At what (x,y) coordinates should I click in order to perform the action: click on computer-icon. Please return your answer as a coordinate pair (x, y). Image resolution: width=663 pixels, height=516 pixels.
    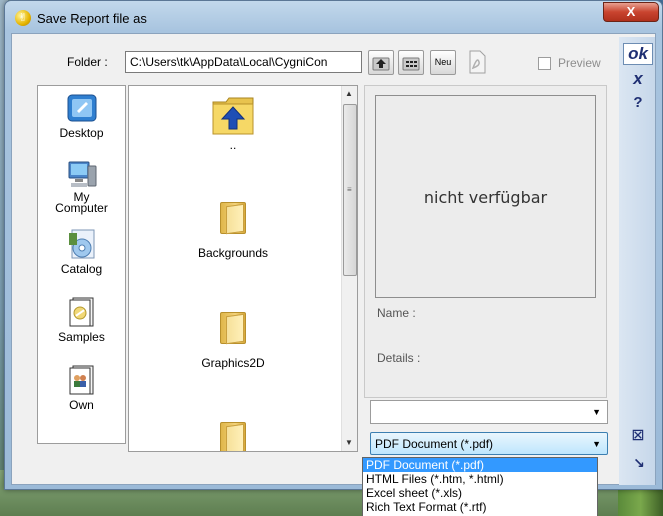
    Looking at the image, I should click on (82, 174).